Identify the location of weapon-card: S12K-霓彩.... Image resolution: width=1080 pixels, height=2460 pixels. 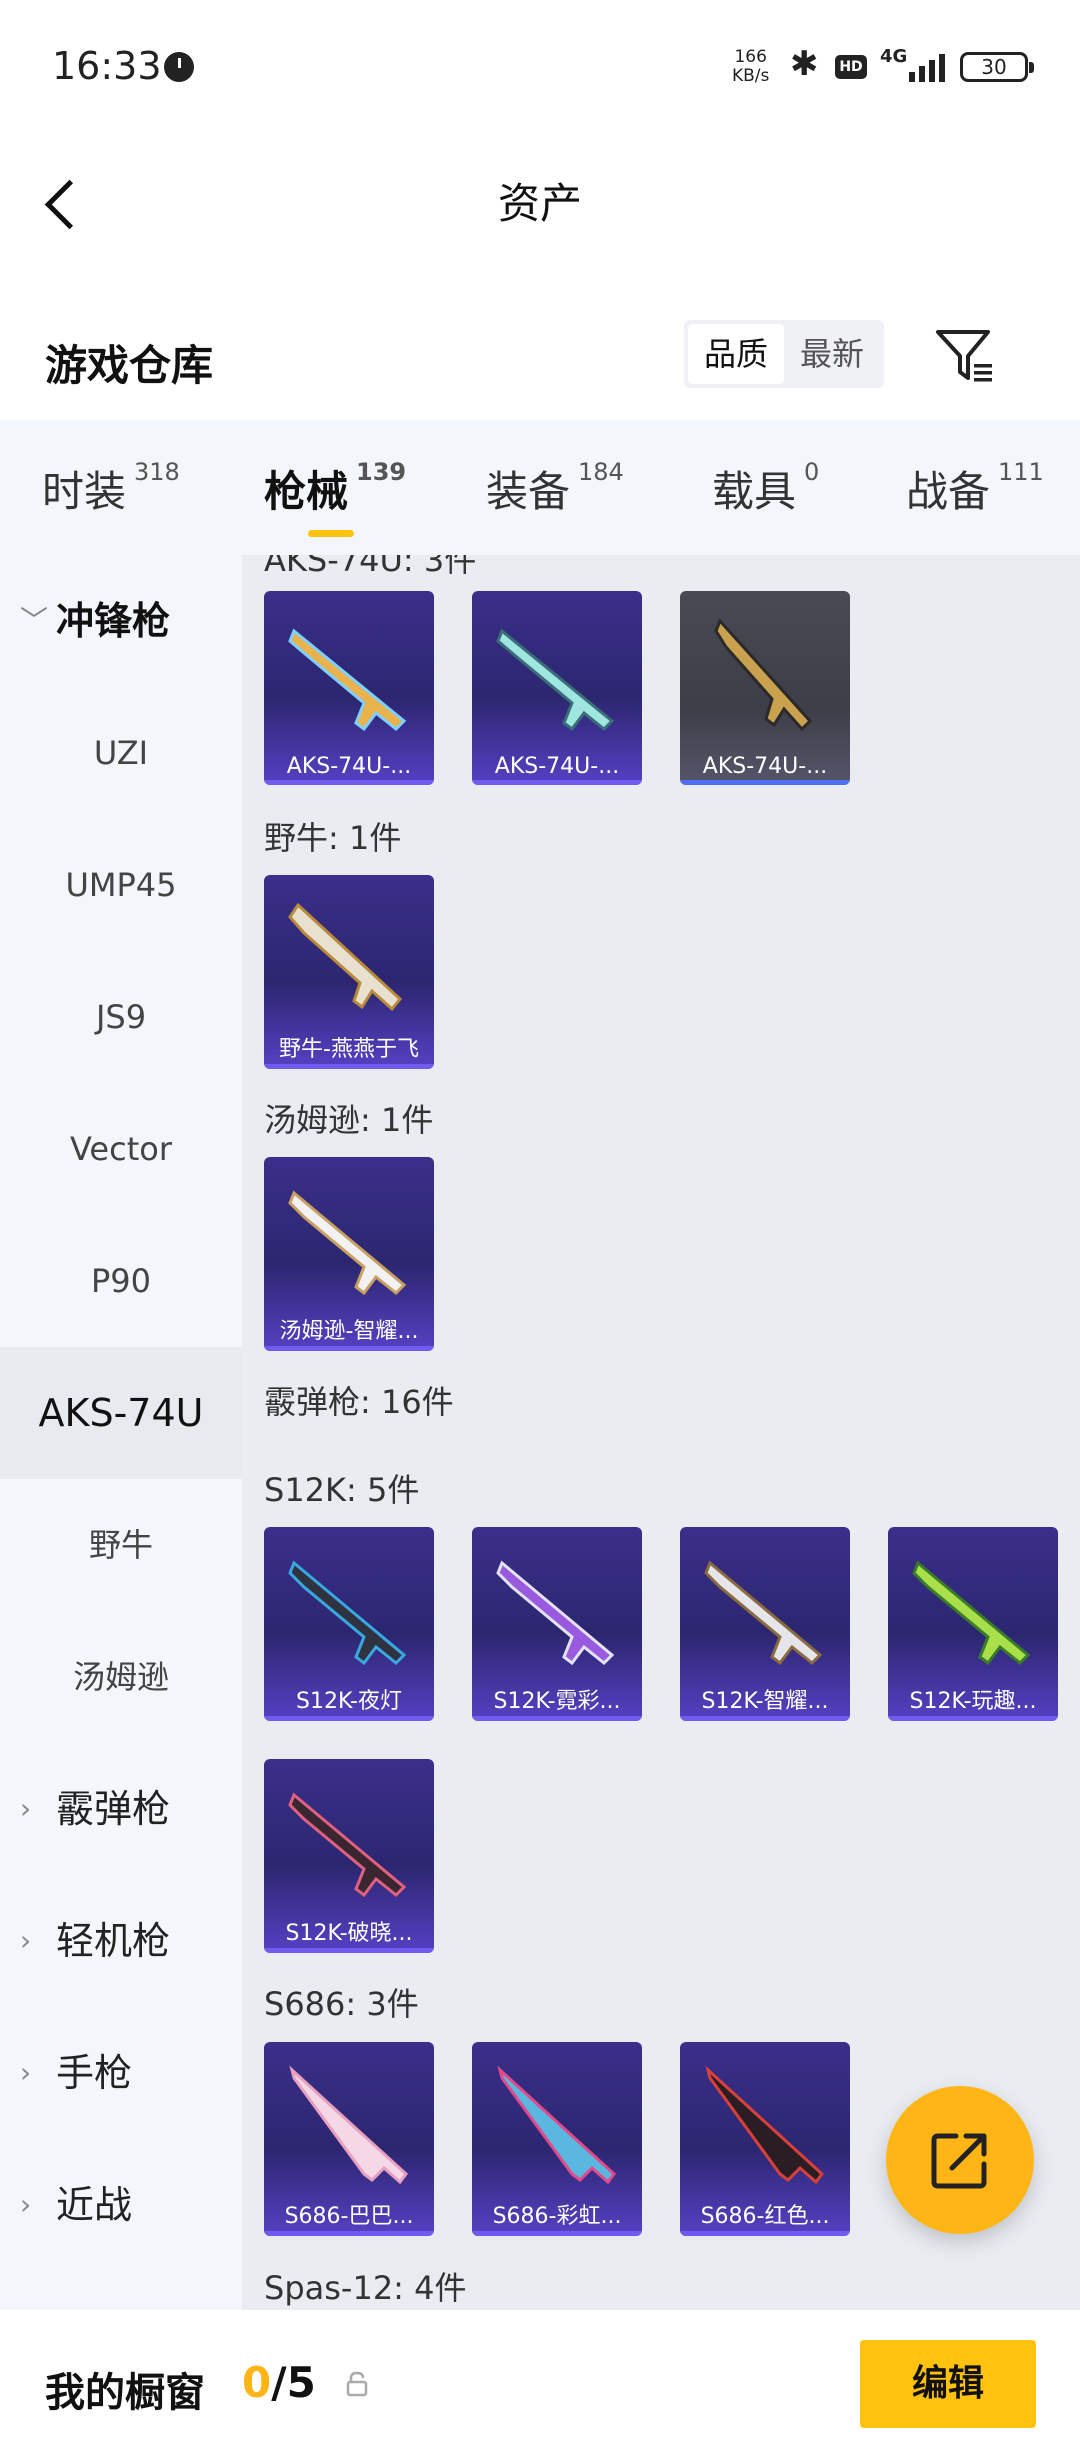
(557, 1624).